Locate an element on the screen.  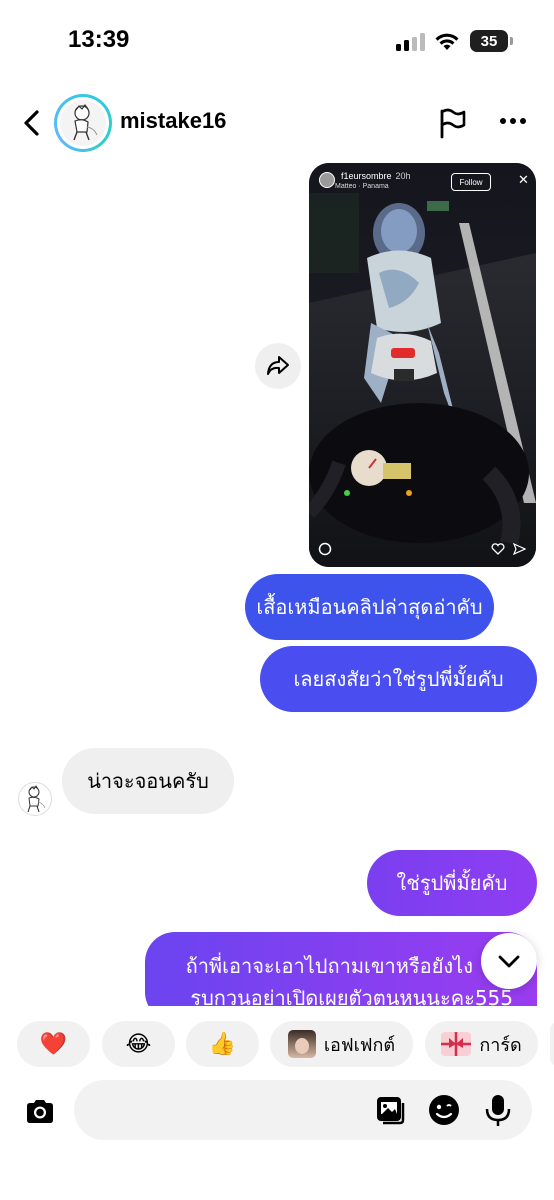
status-bar: 13:39 35 is located at coordinates (277, 40).